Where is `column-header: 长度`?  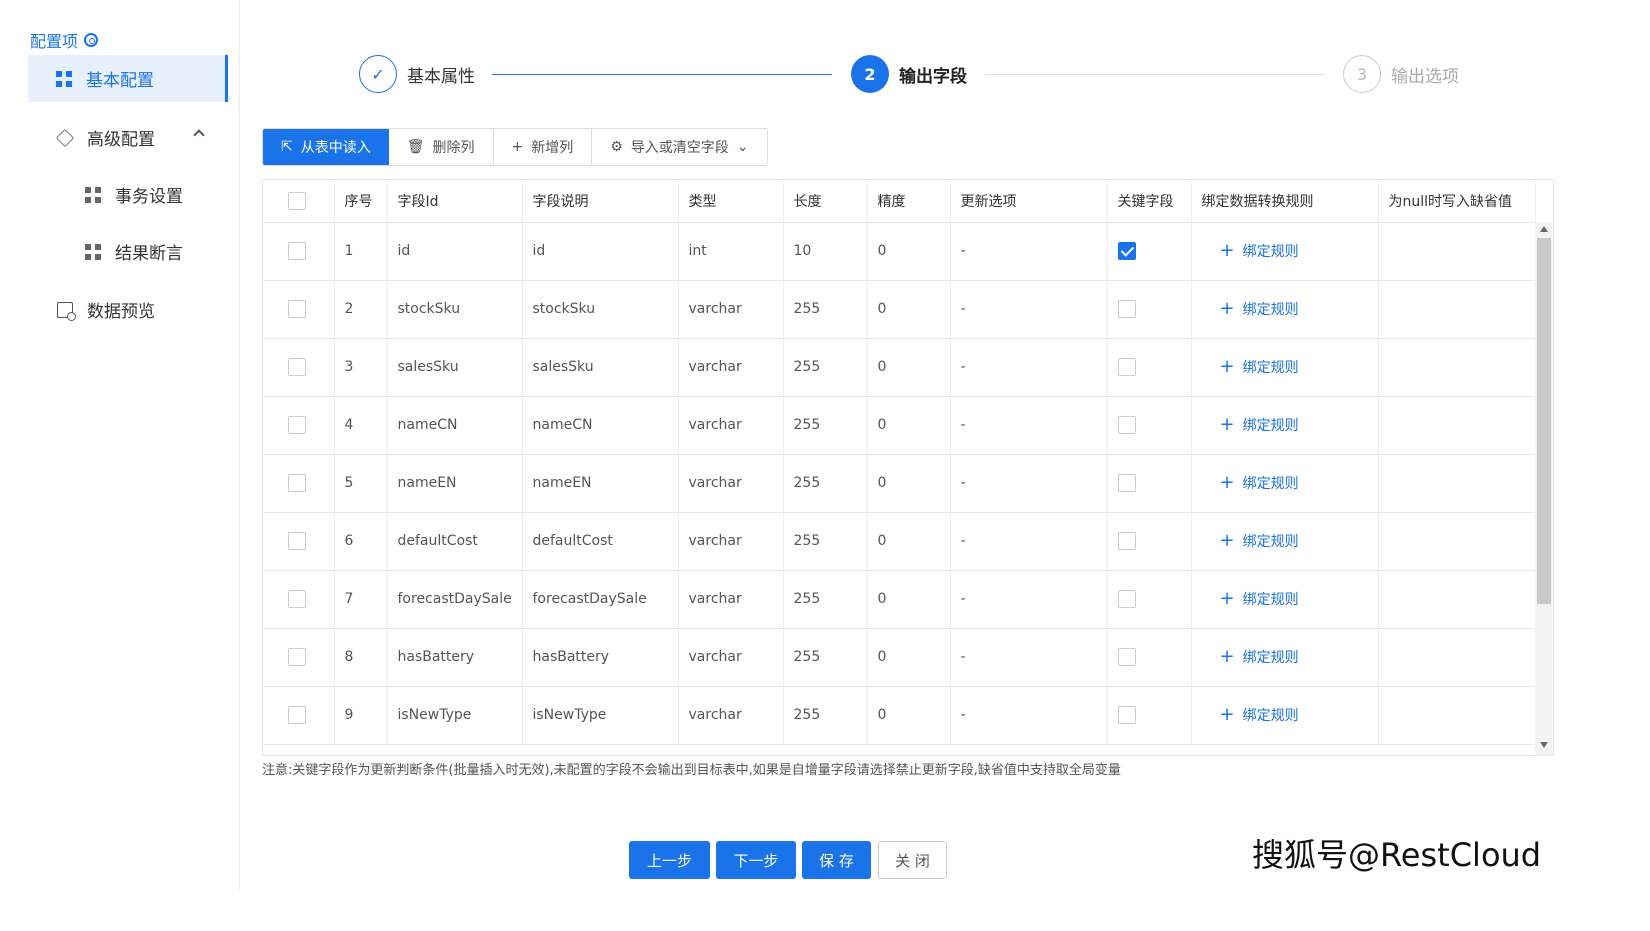
column-header: 长度 is located at coordinates (825, 201).